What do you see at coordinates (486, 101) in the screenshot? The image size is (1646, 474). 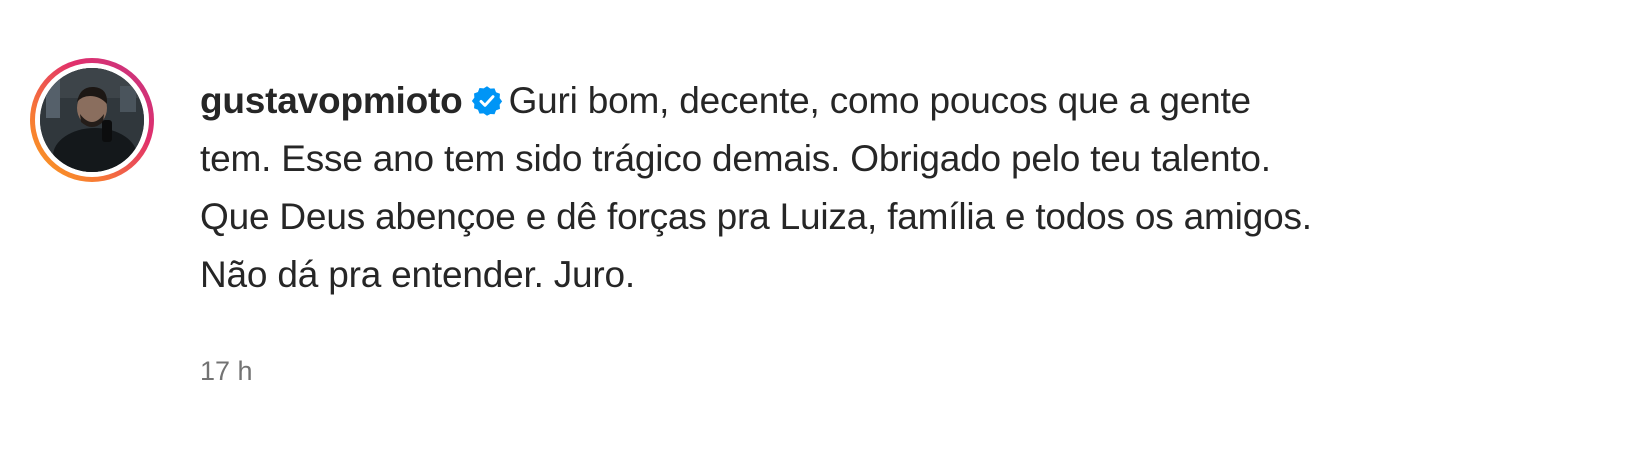 I see `verified-badge-icon` at bounding box center [486, 101].